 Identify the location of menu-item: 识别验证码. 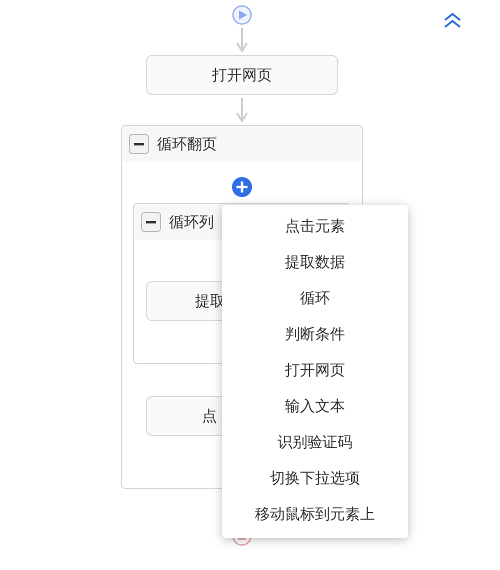
(315, 442).